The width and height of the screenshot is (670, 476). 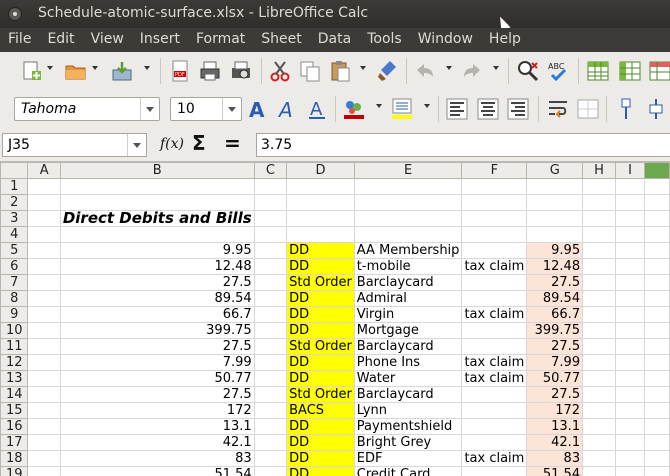 I want to click on cell-b: 42.1, so click(x=157, y=442).